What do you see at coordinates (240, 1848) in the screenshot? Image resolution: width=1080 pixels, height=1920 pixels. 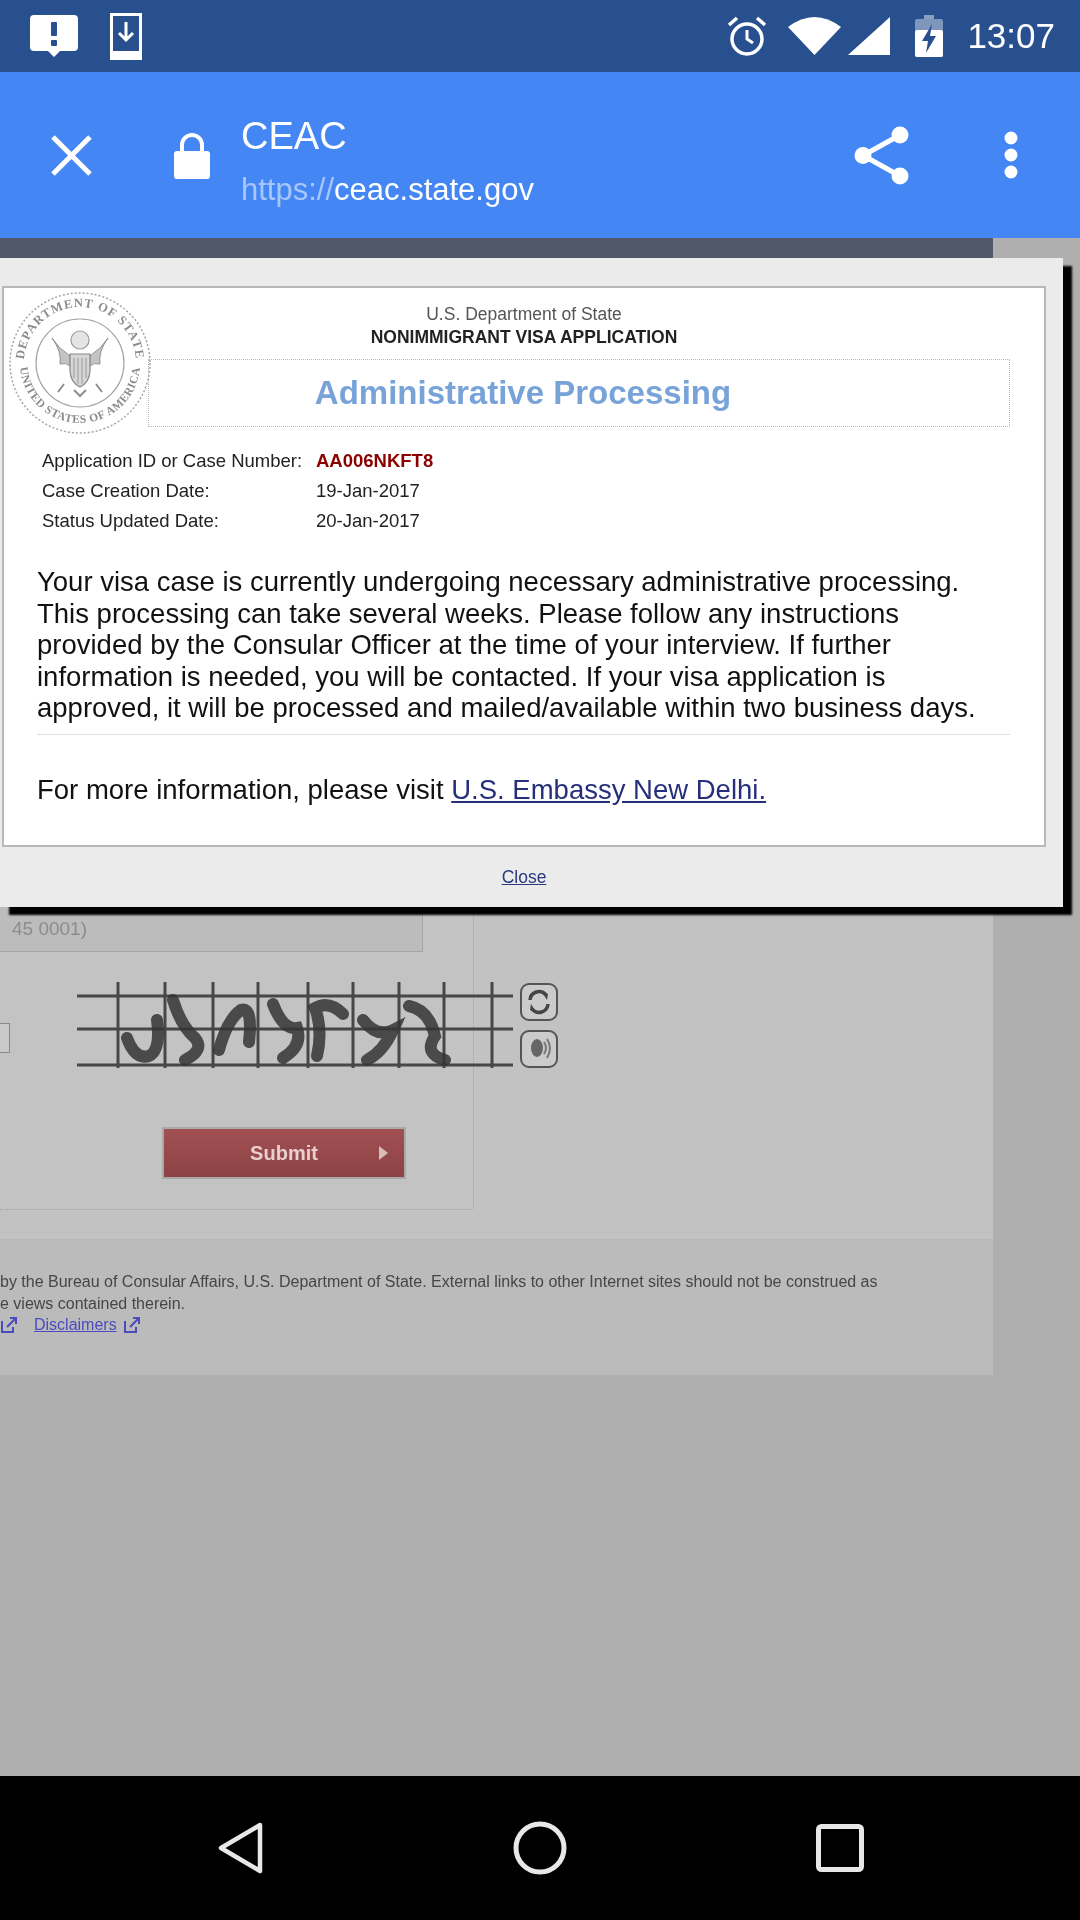 I see `back-icon` at bounding box center [240, 1848].